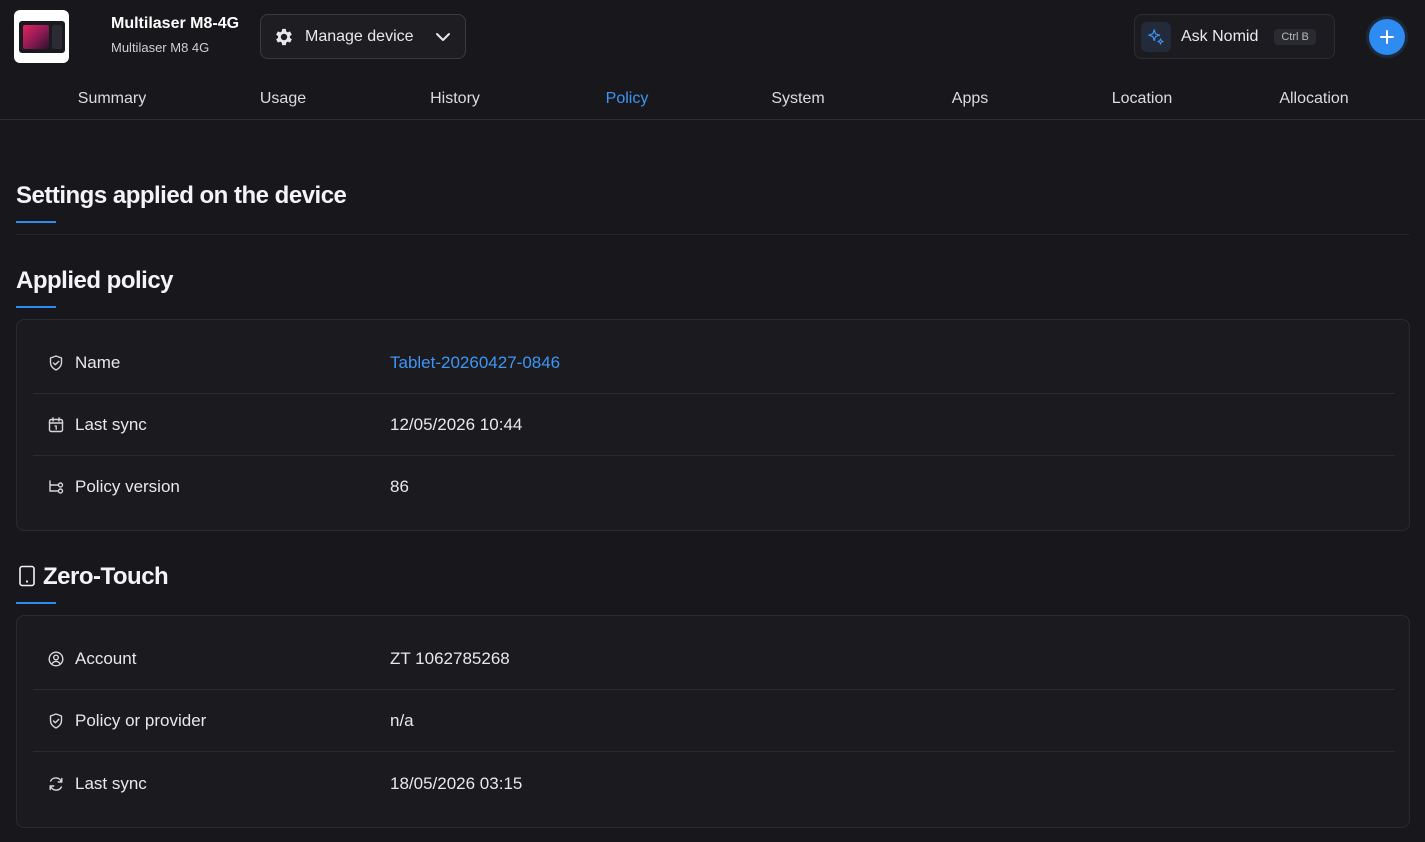 This screenshot has width=1425, height=842. I want to click on chevron-down-icon, so click(443, 37).